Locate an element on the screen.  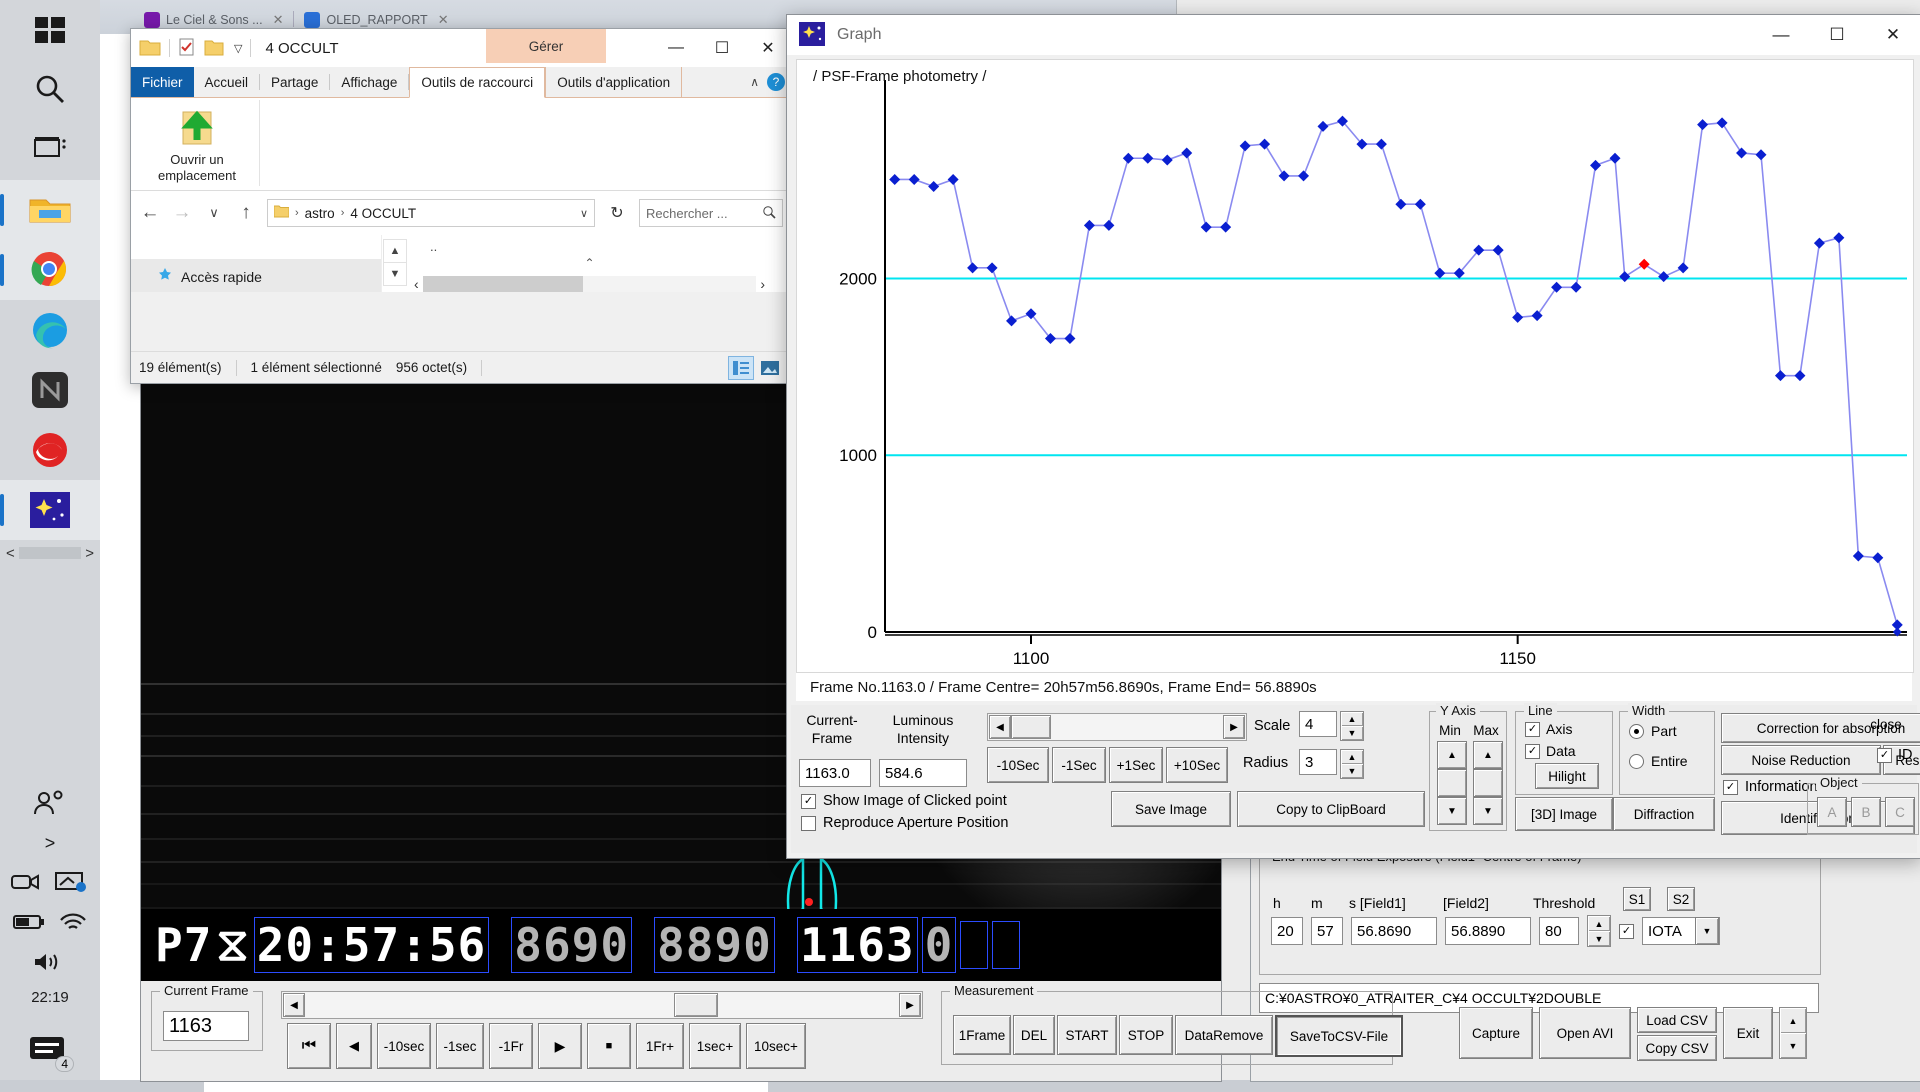
recent-locations-button: ∨ is located at coordinates (214, 213).